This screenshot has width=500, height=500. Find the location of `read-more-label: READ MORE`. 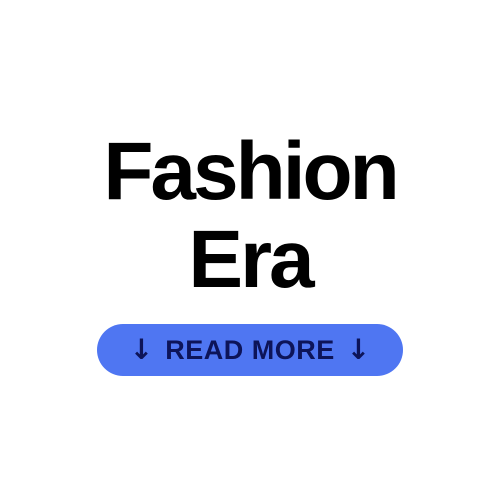

read-more-label: READ MORE is located at coordinates (250, 349).